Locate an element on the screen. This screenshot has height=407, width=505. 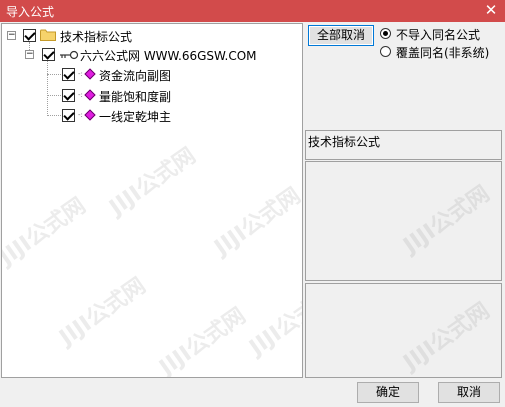
group-label: 六六公式网 WWW.66GSW.COM is located at coordinates (168, 55).